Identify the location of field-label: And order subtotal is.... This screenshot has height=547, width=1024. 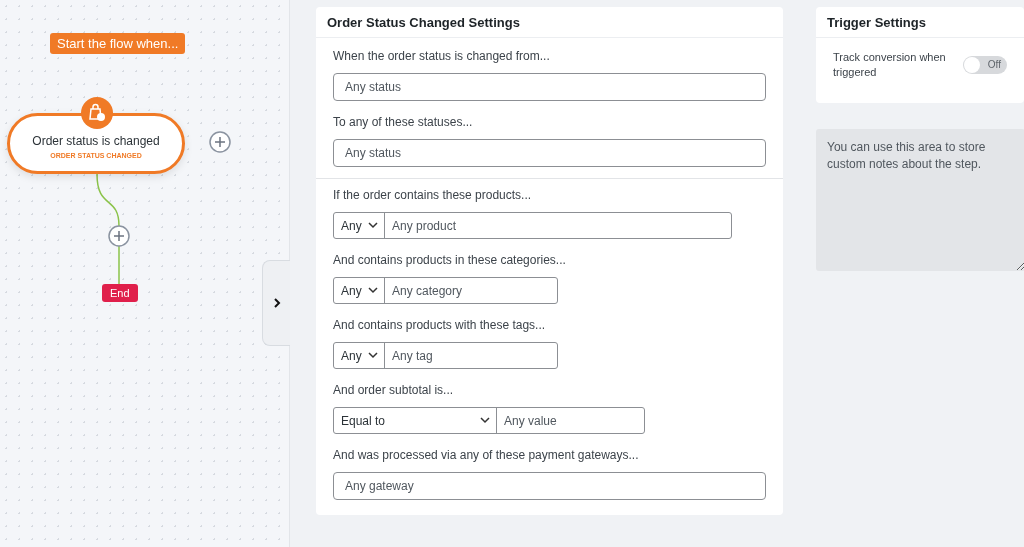
(393, 390).